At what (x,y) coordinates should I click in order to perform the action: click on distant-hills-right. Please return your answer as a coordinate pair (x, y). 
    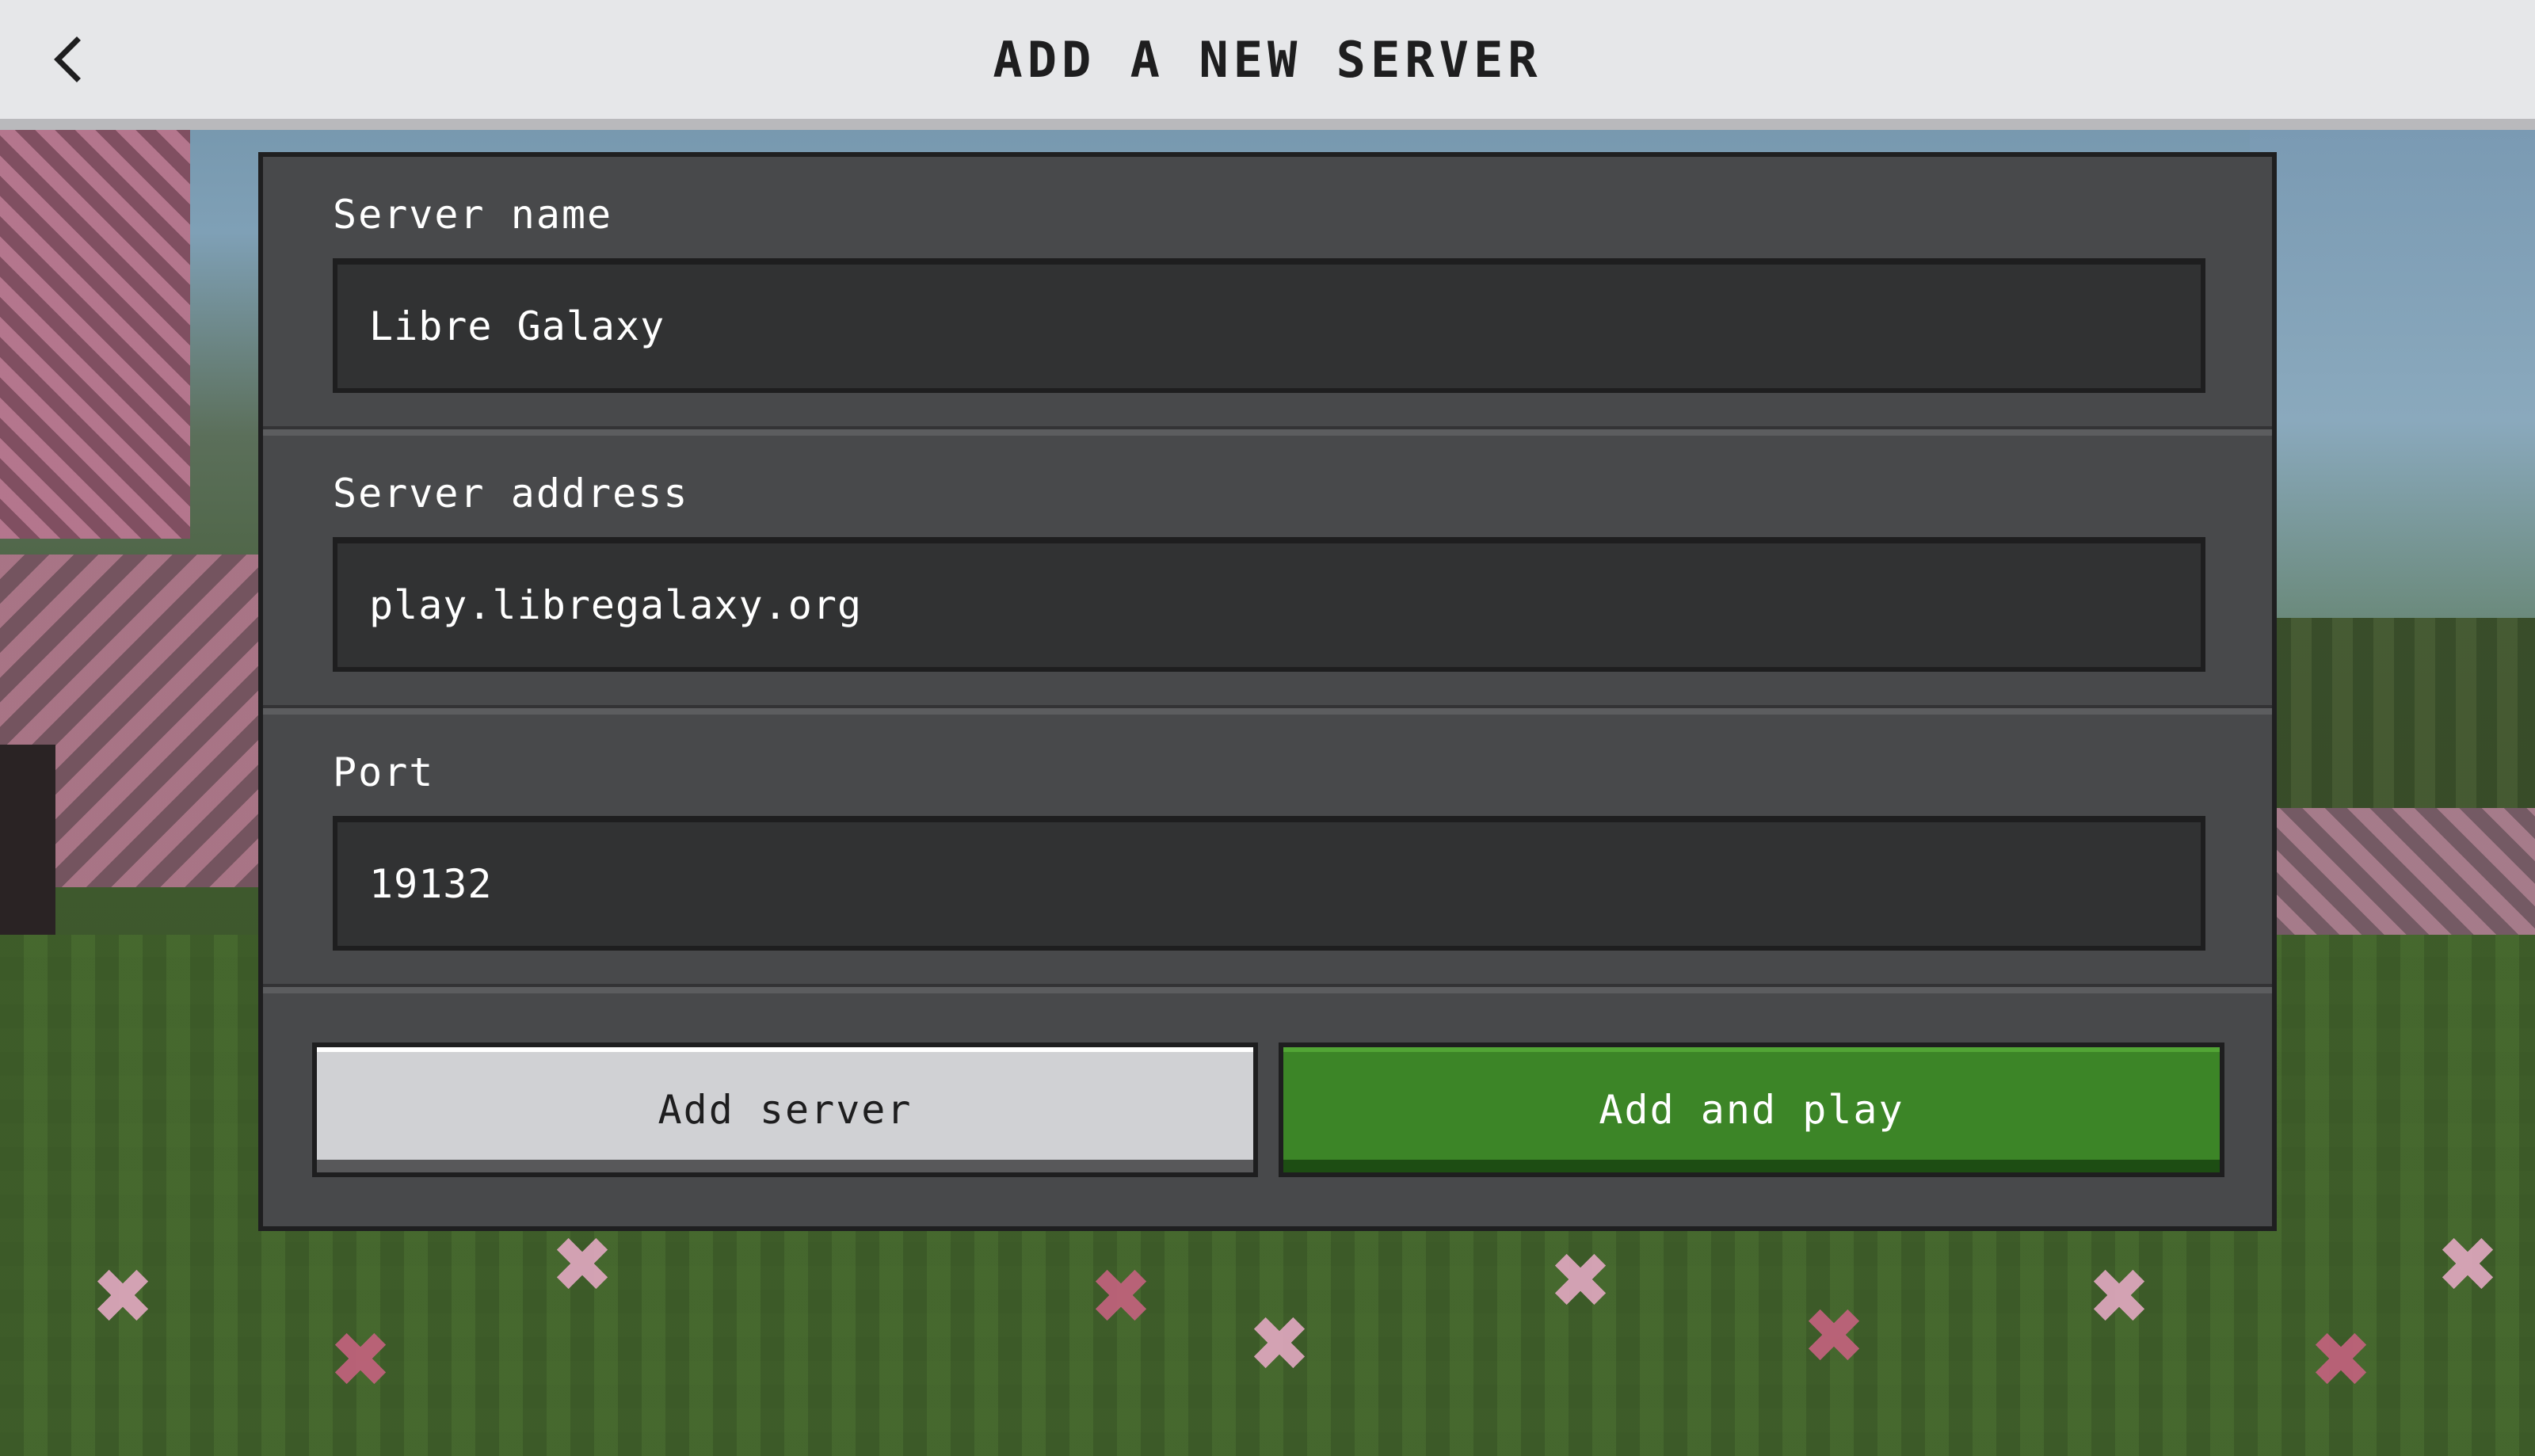
    Looking at the image, I should click on (2392, 721).